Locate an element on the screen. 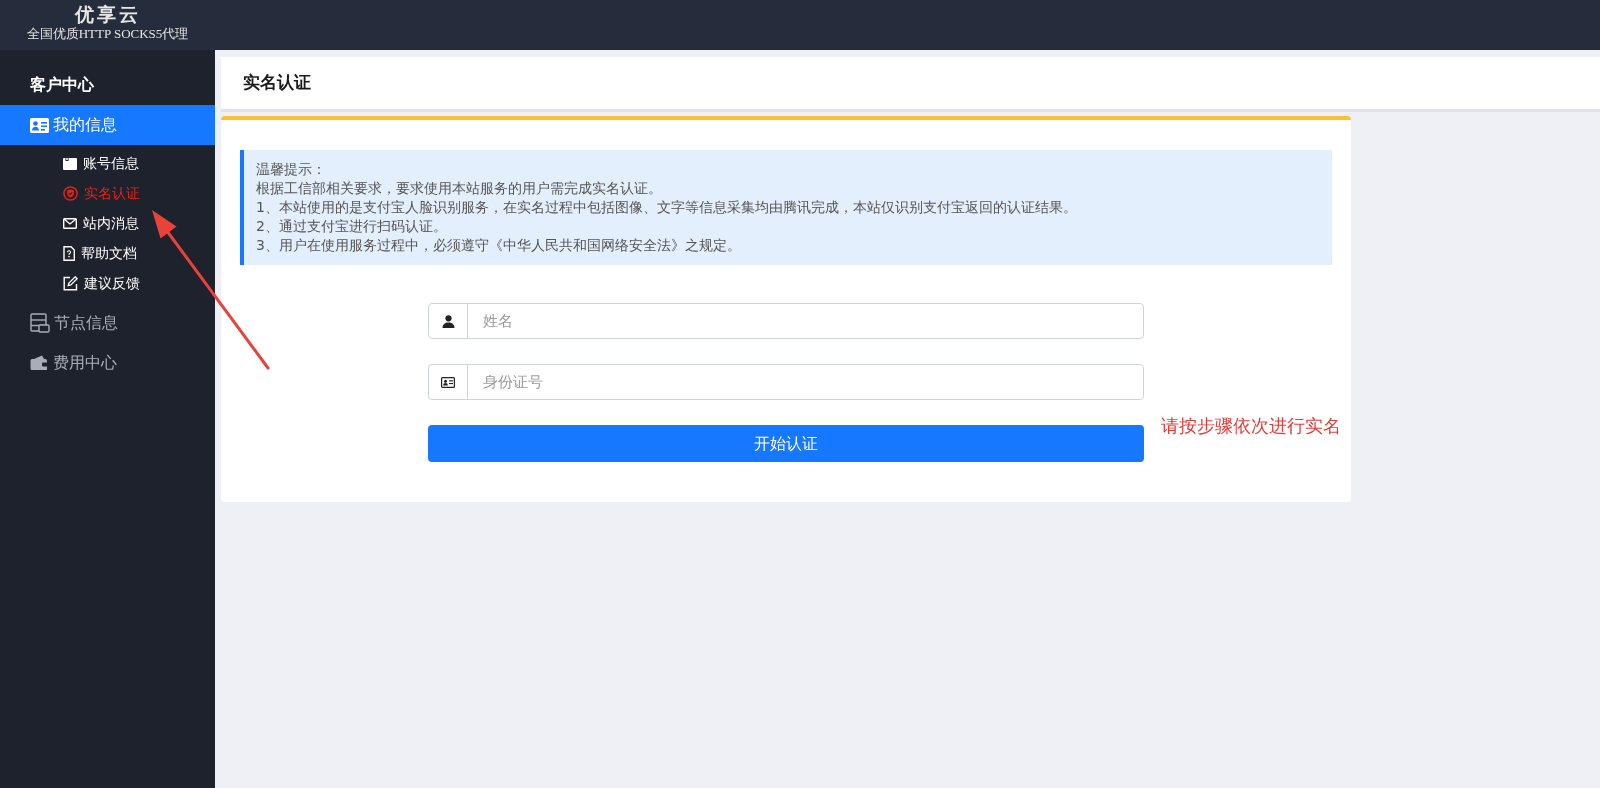 This screenshot has height=788, width=1600. sidebar-subitem: 实名认证 is located at coordinates (107, 193).